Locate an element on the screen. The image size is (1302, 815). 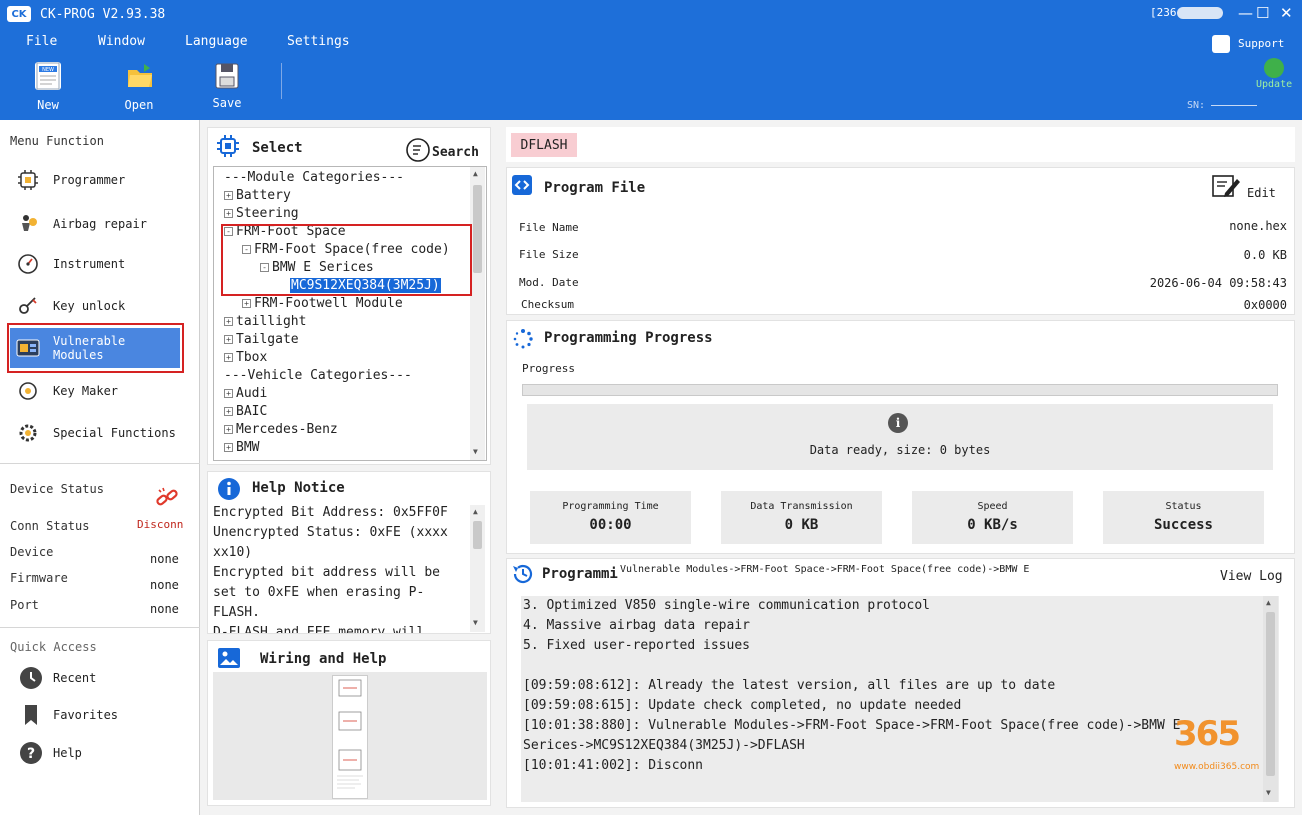
open-button: Open is located at coordinates (139, 87).